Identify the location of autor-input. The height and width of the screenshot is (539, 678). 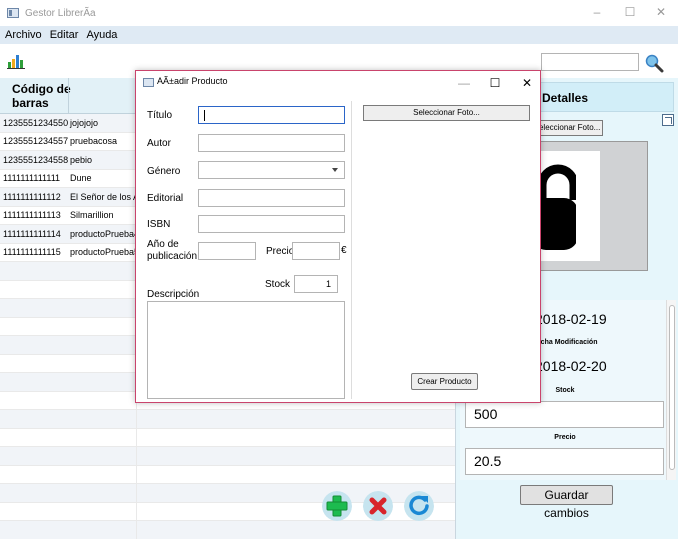
(271, 143).